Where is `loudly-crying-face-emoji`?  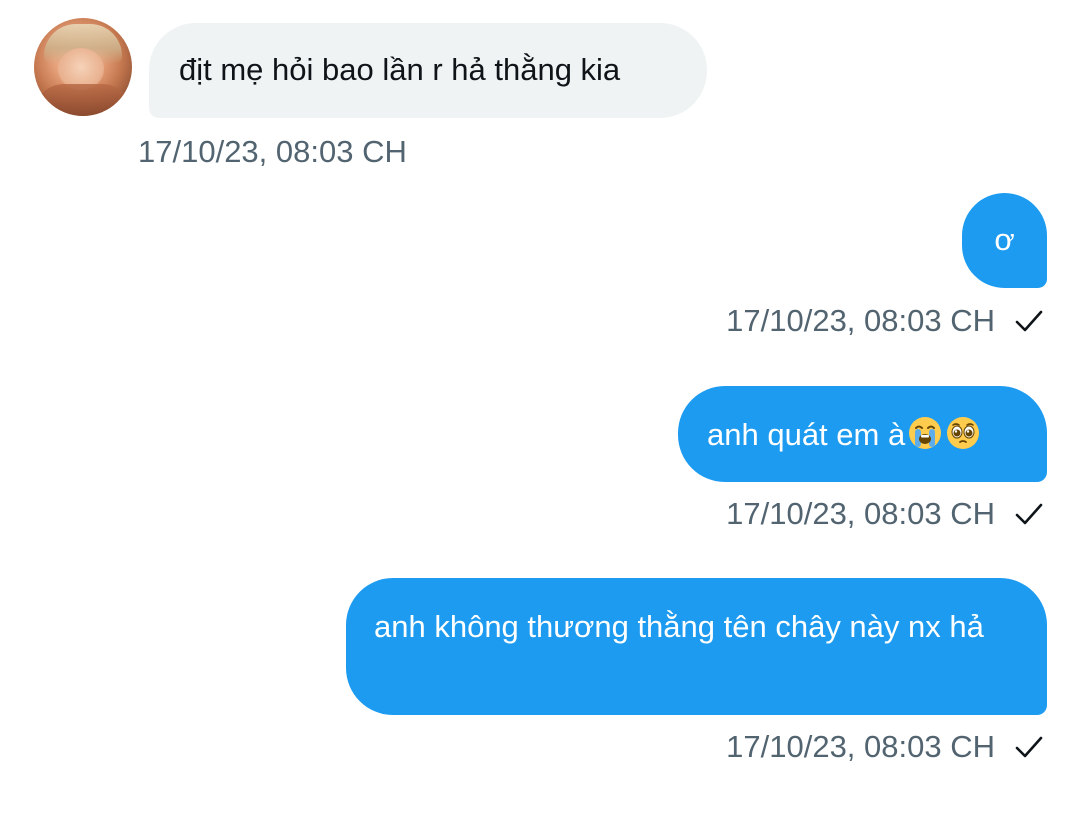
loudly-crying-face-emoji is located at coordinates (925, 433).